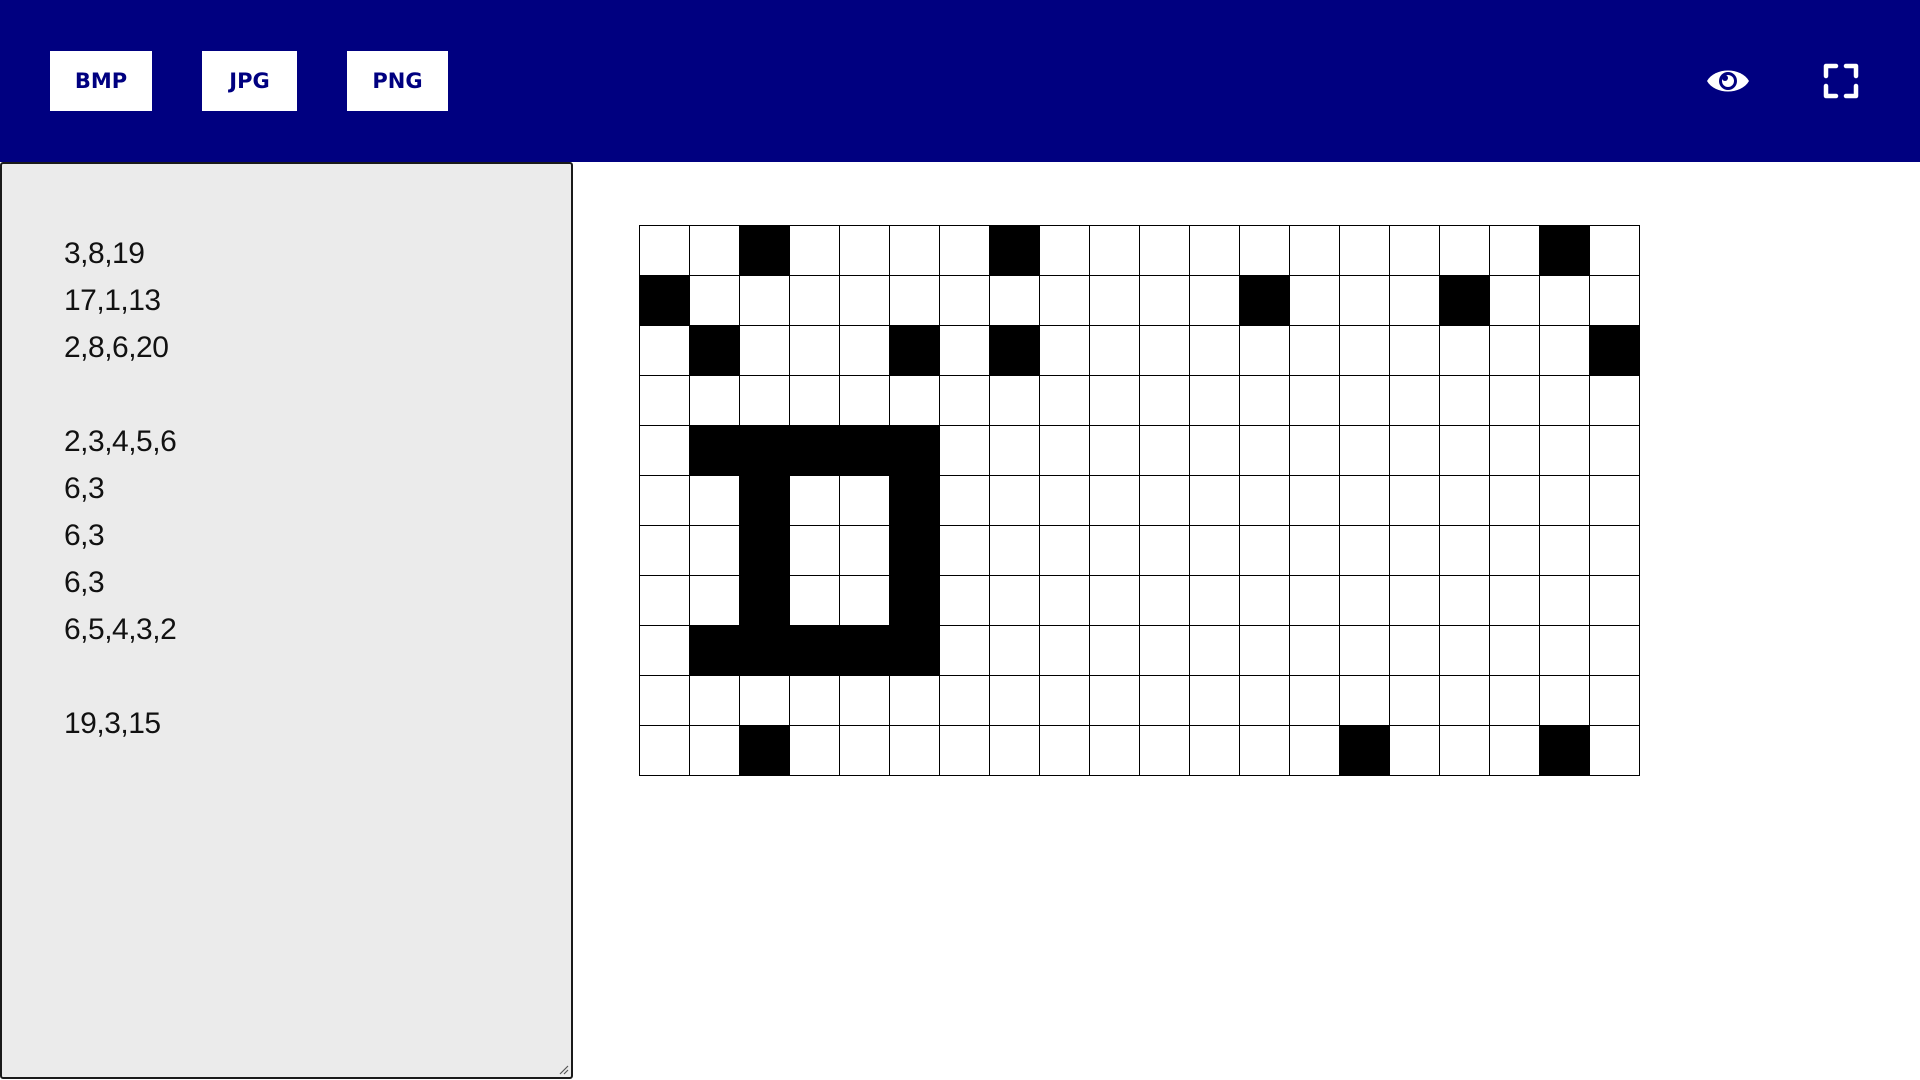 This screenshot has width=1920, height=1080. Describe the element at coordinates (101, 81) in the screenshot. I see `export-bmp-button: BMP` at that location.